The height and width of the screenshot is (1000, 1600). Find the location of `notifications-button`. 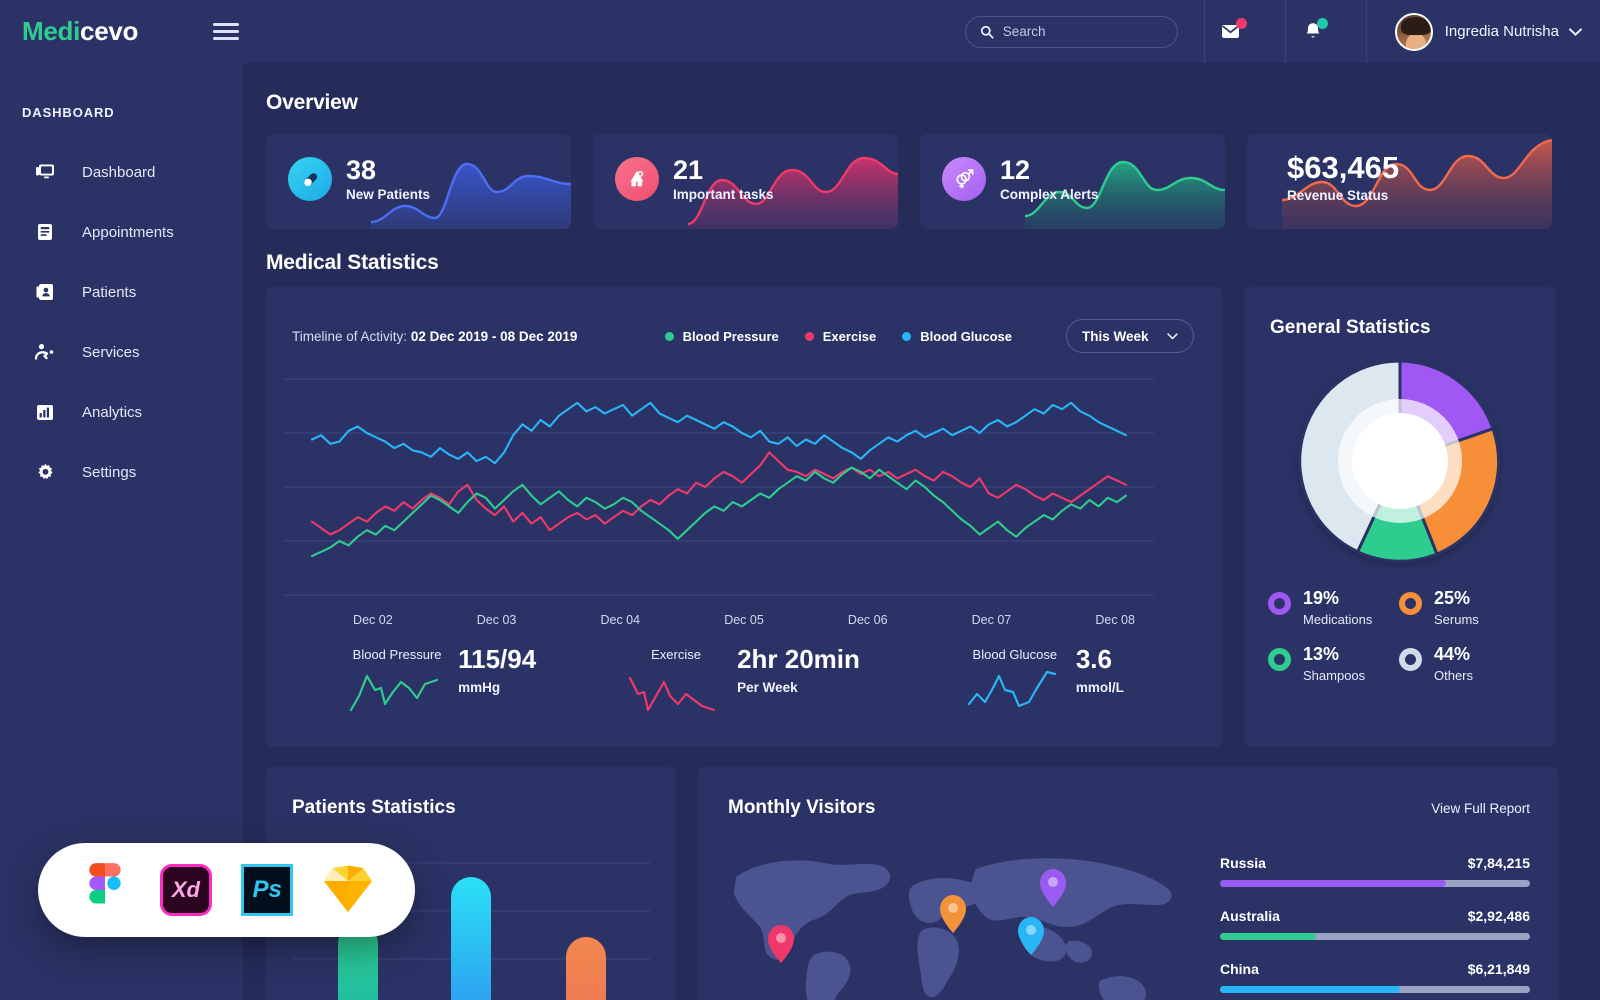

notifications-button is located at coordinates (1313, 31).